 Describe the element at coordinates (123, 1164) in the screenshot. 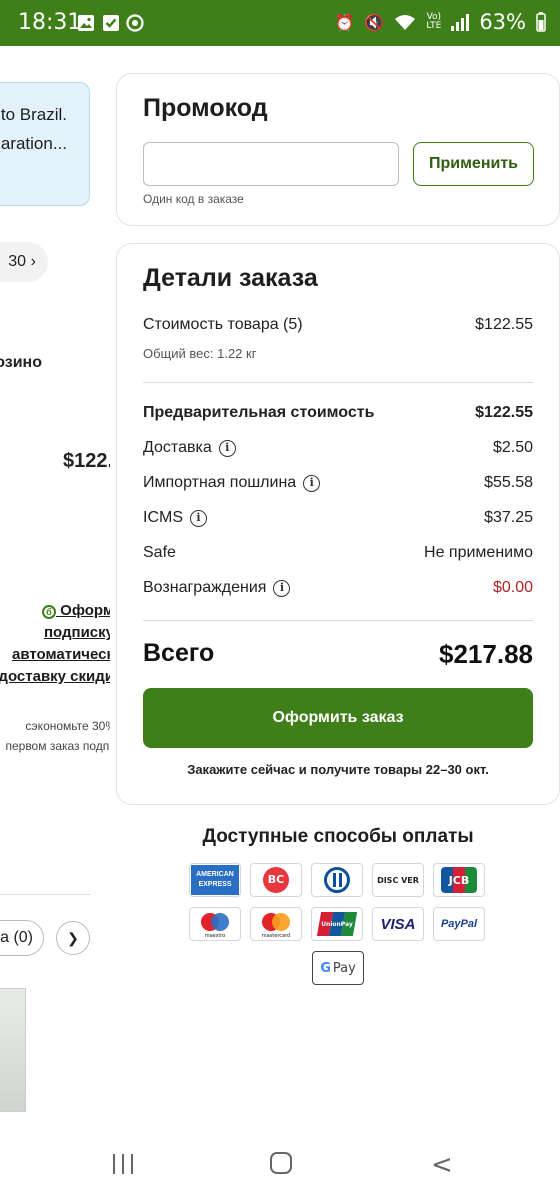

I see `recent-apps-icon` at that location.